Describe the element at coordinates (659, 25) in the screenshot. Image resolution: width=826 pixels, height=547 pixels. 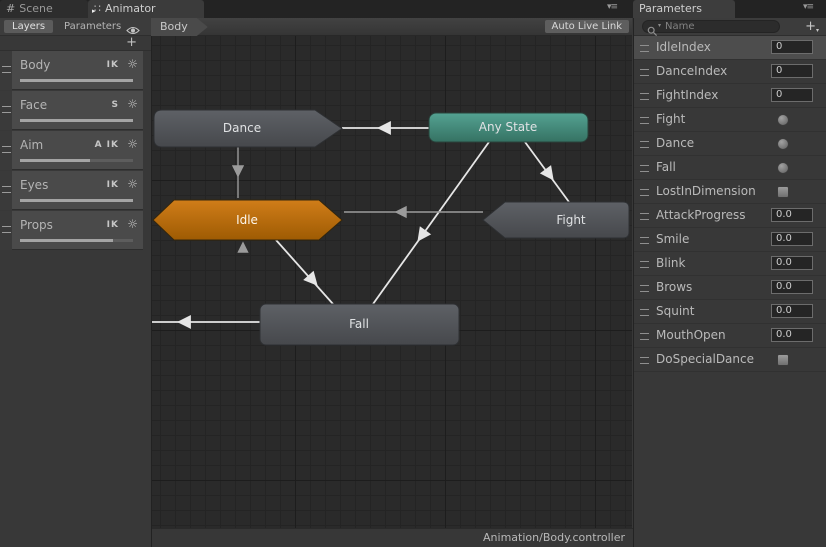
I see `search-filter-dropdown-icon: ▾` at that location.